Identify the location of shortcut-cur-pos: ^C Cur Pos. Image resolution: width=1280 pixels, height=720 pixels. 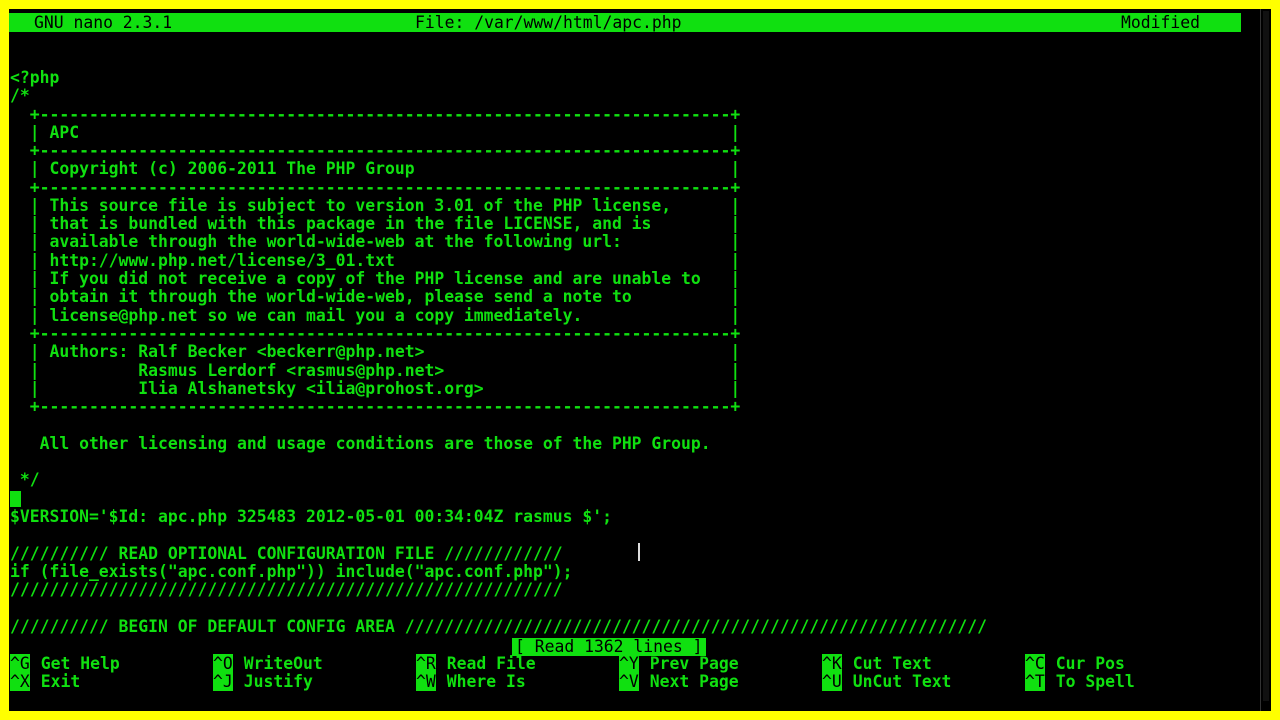
(1075, 663).